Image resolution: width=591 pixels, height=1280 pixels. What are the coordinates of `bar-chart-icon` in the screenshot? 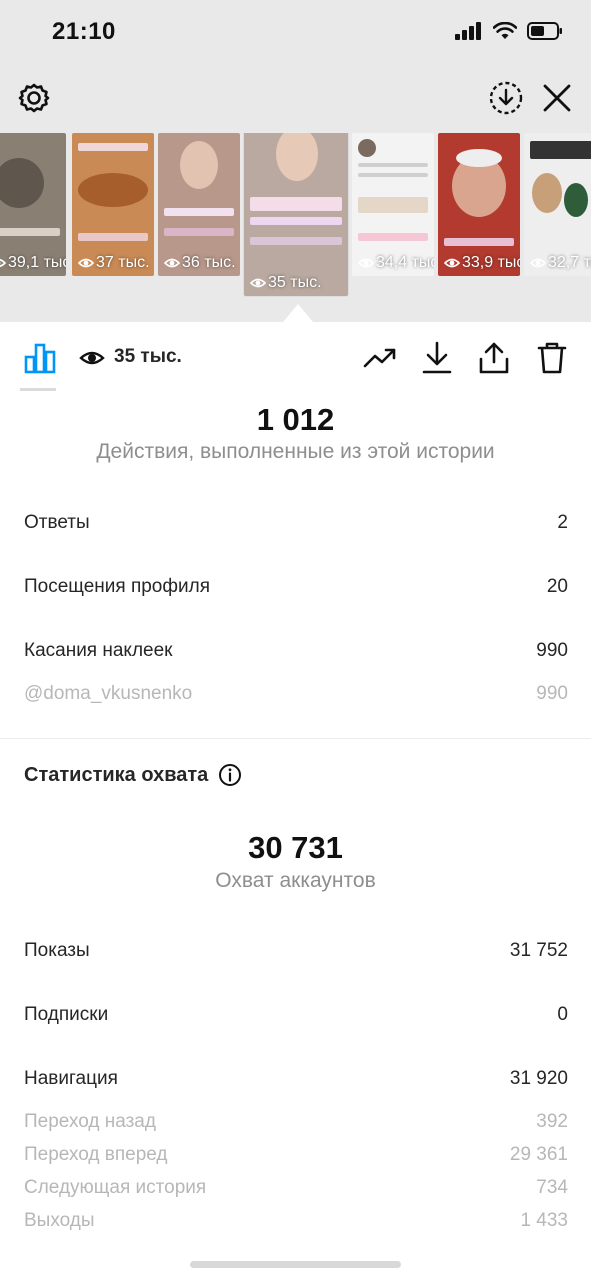 It's located at (40, 358).